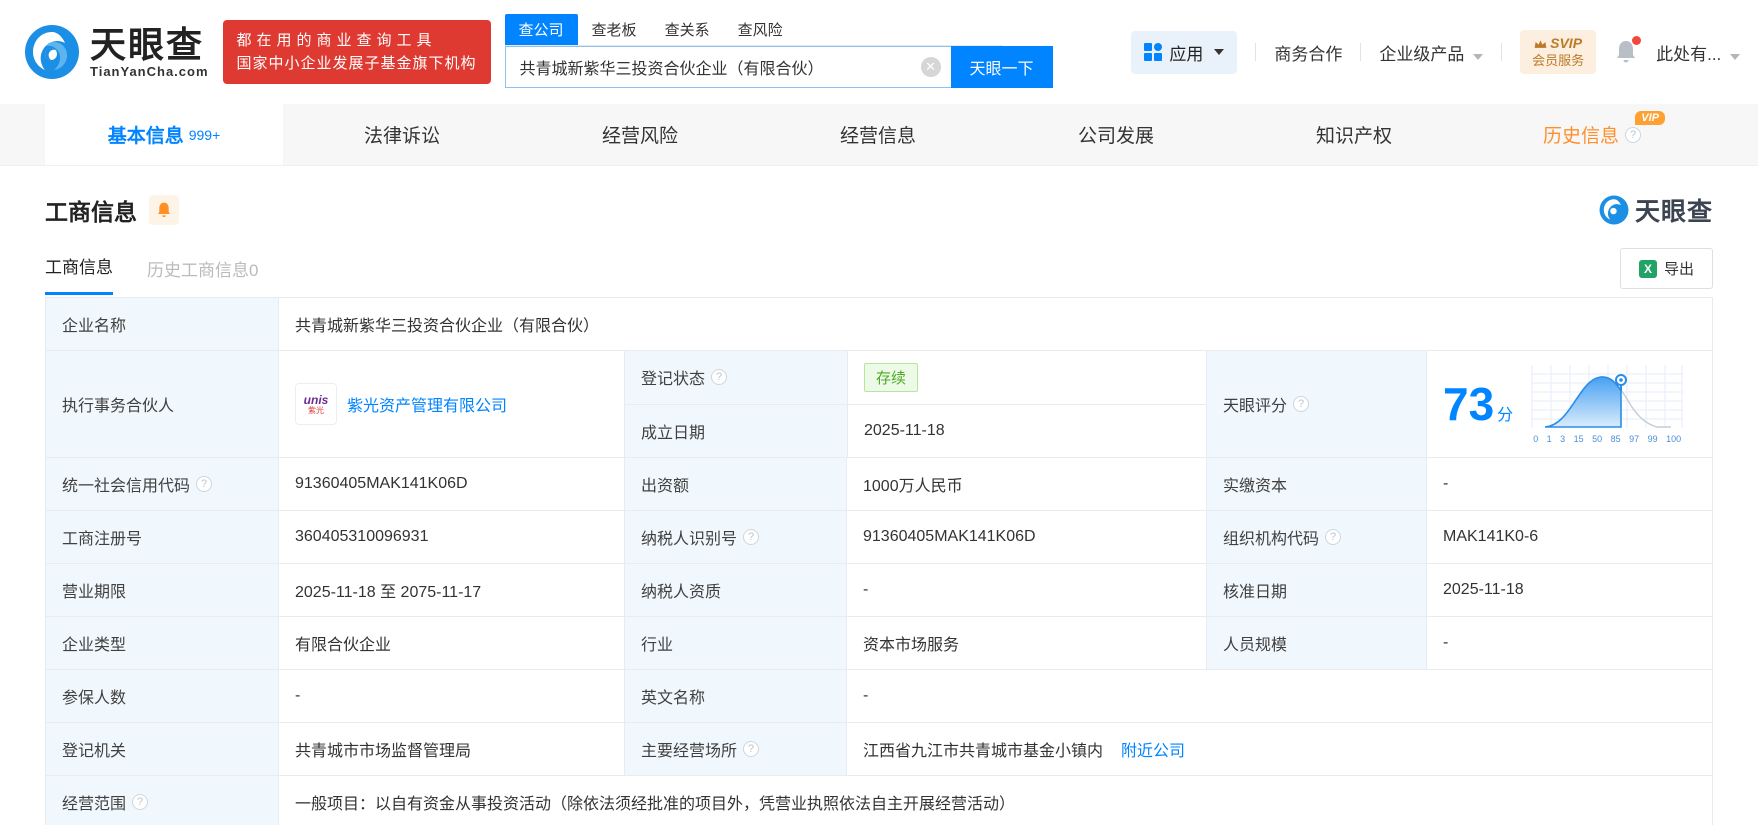 Image resolution: width=1758 pixels, height=825 pixels. What do you see at coordinates (1026, 537) in the screenshot?
I see `taxpayer-id-value: 91360405MAK141K06D` at bounding box center [1026, 537].